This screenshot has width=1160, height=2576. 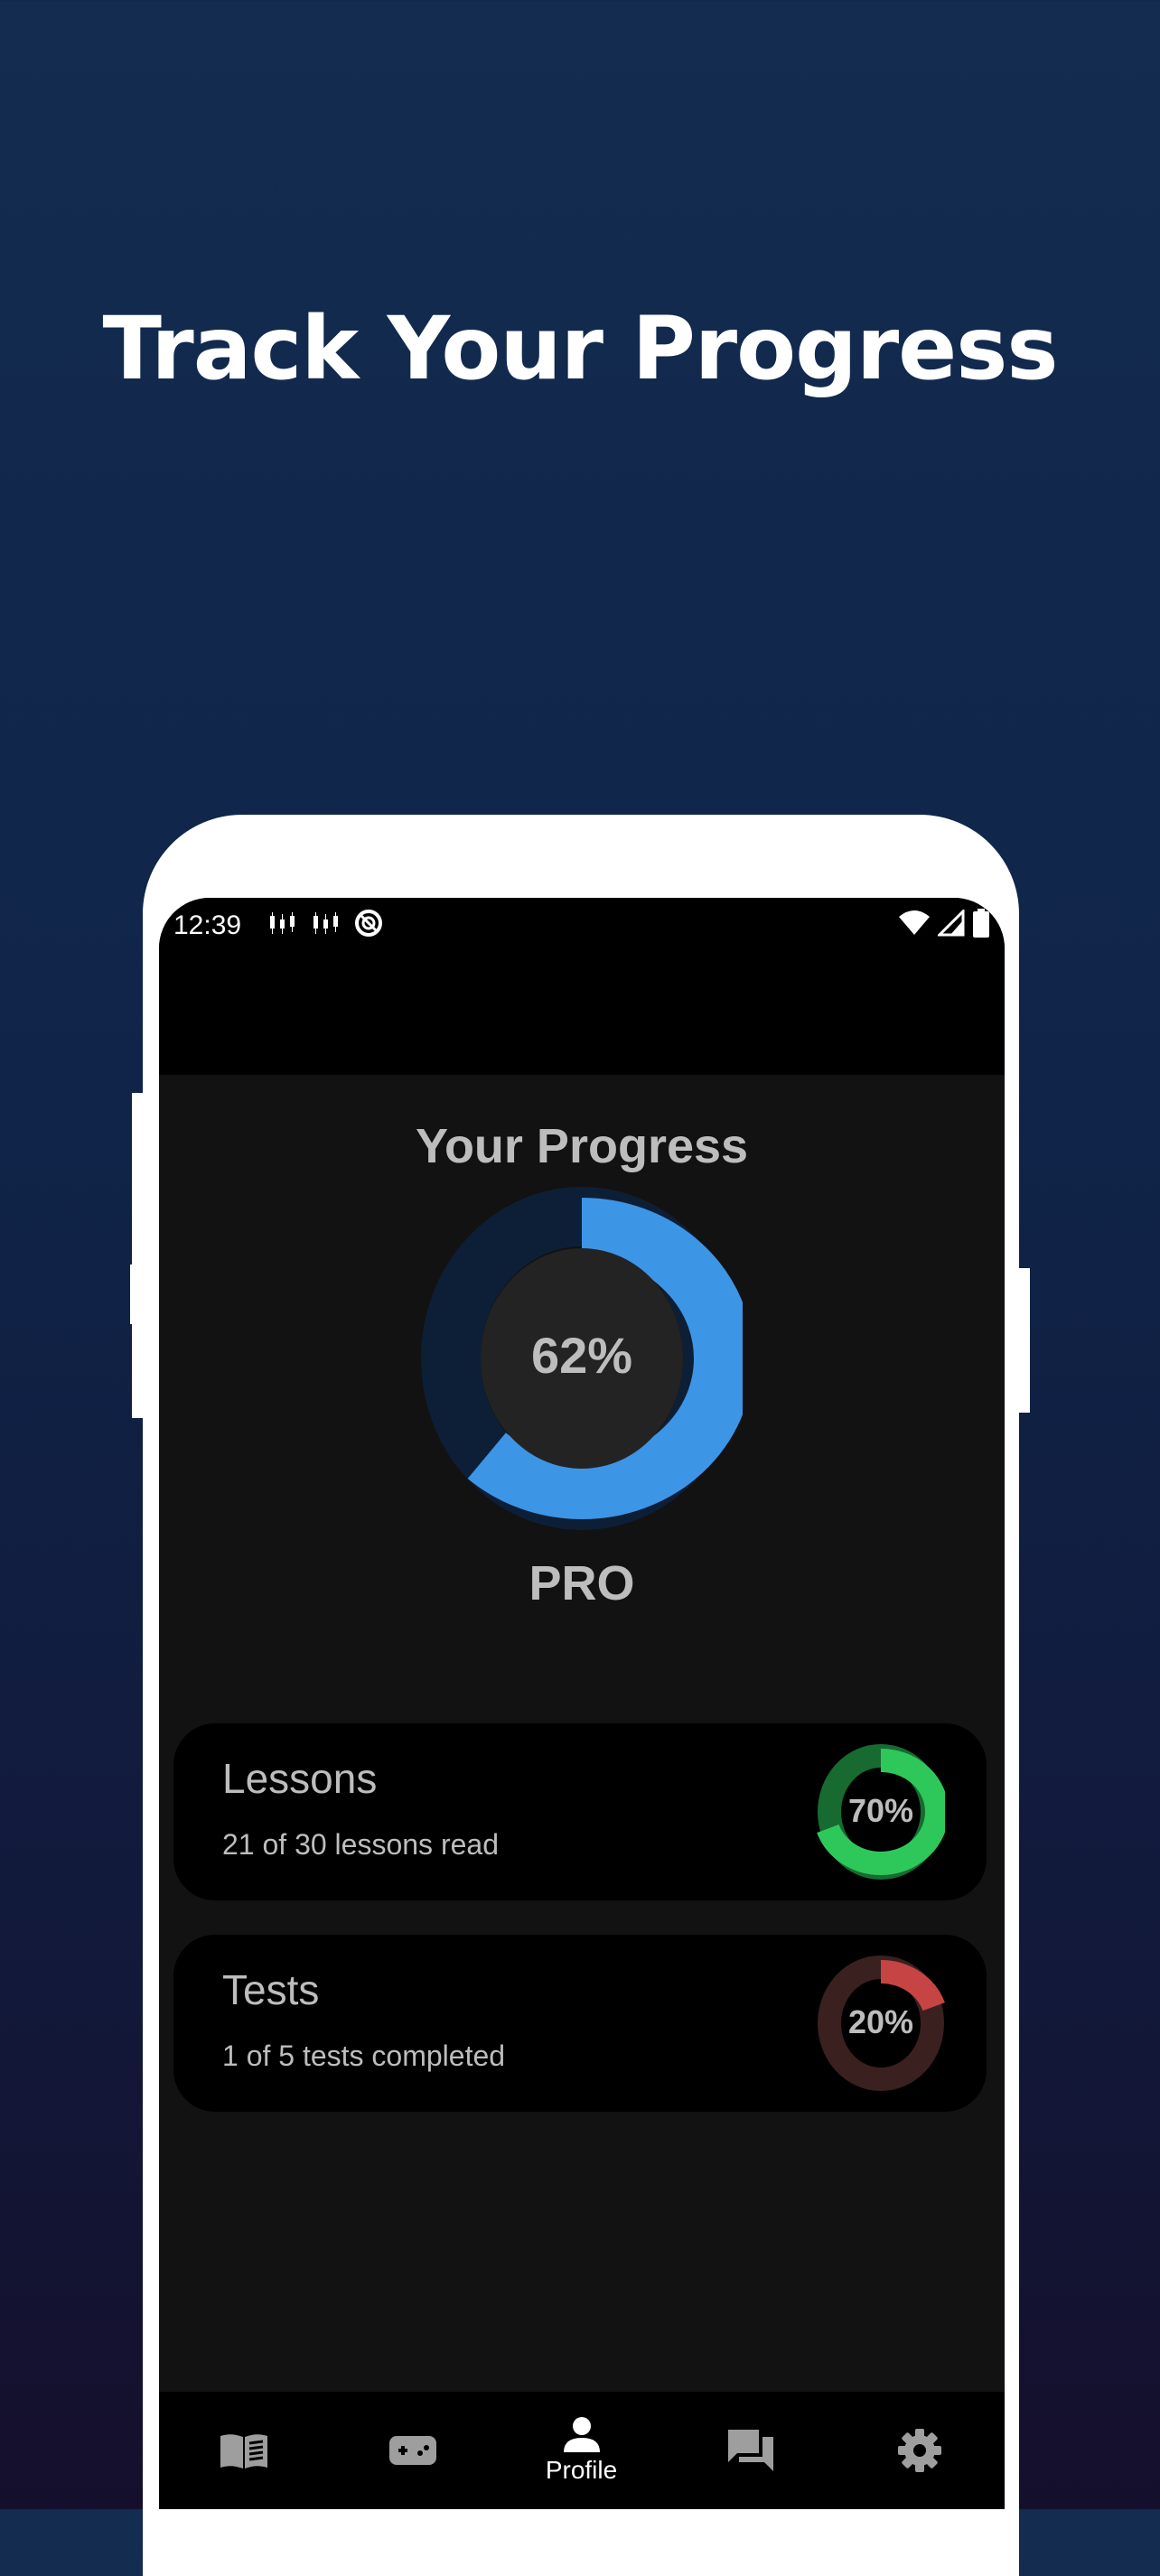 I want to click on tests-subtitle: 1 of 5 tests completed, so click(x=364, y=2055).